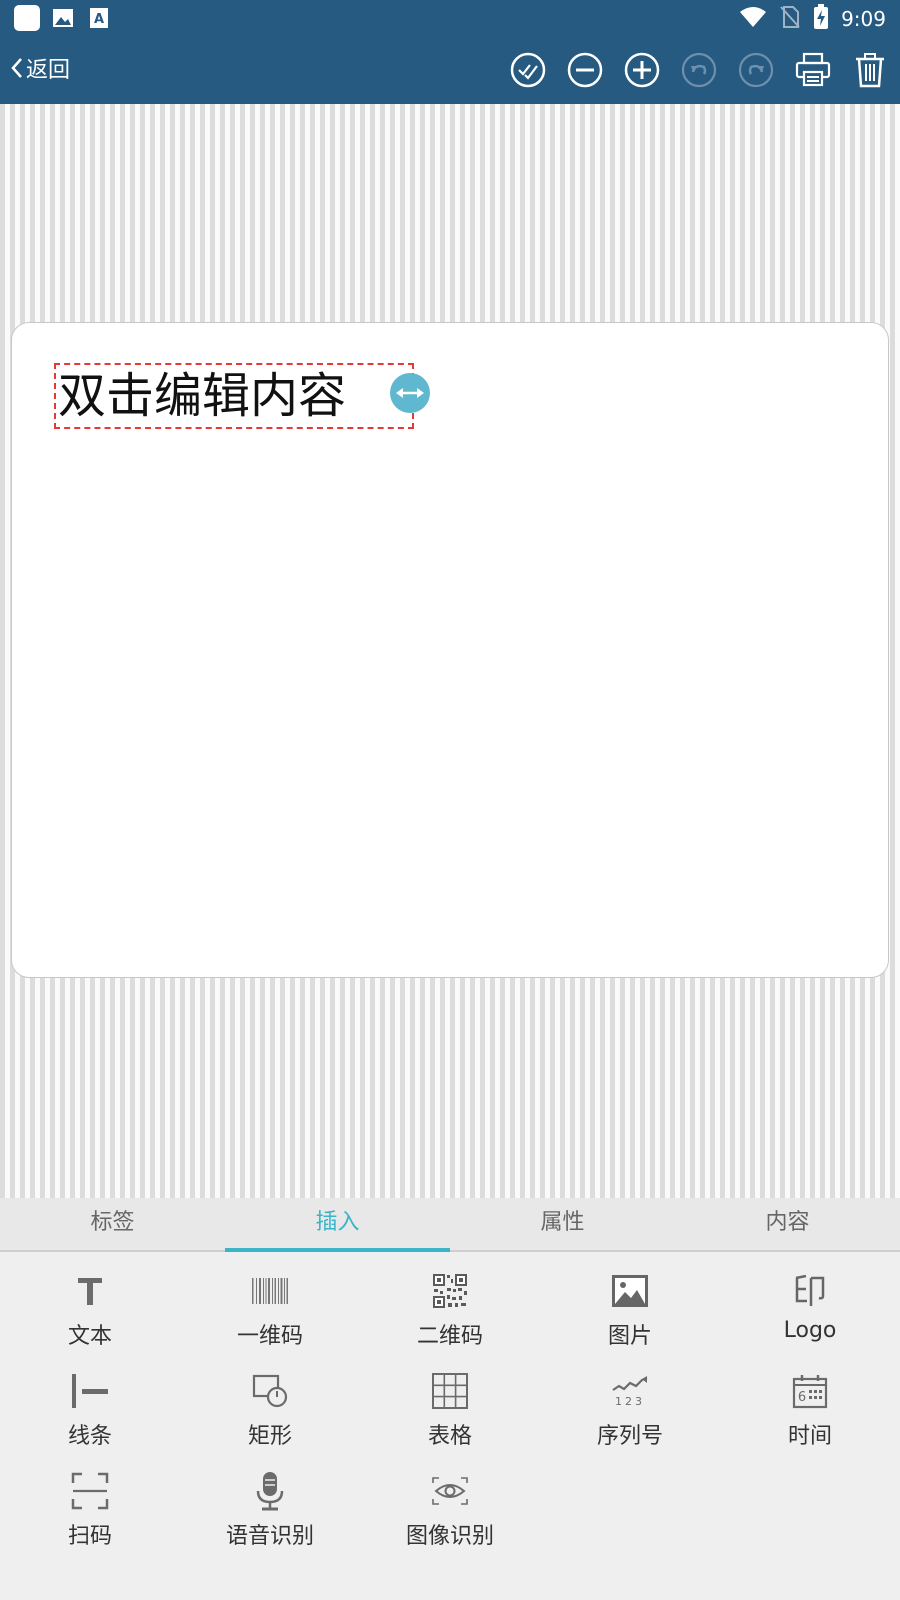  What do you see at coordinates (48, 70) in the screenshot?
I see `back-label: 返回` at bounding box center [48, 70].